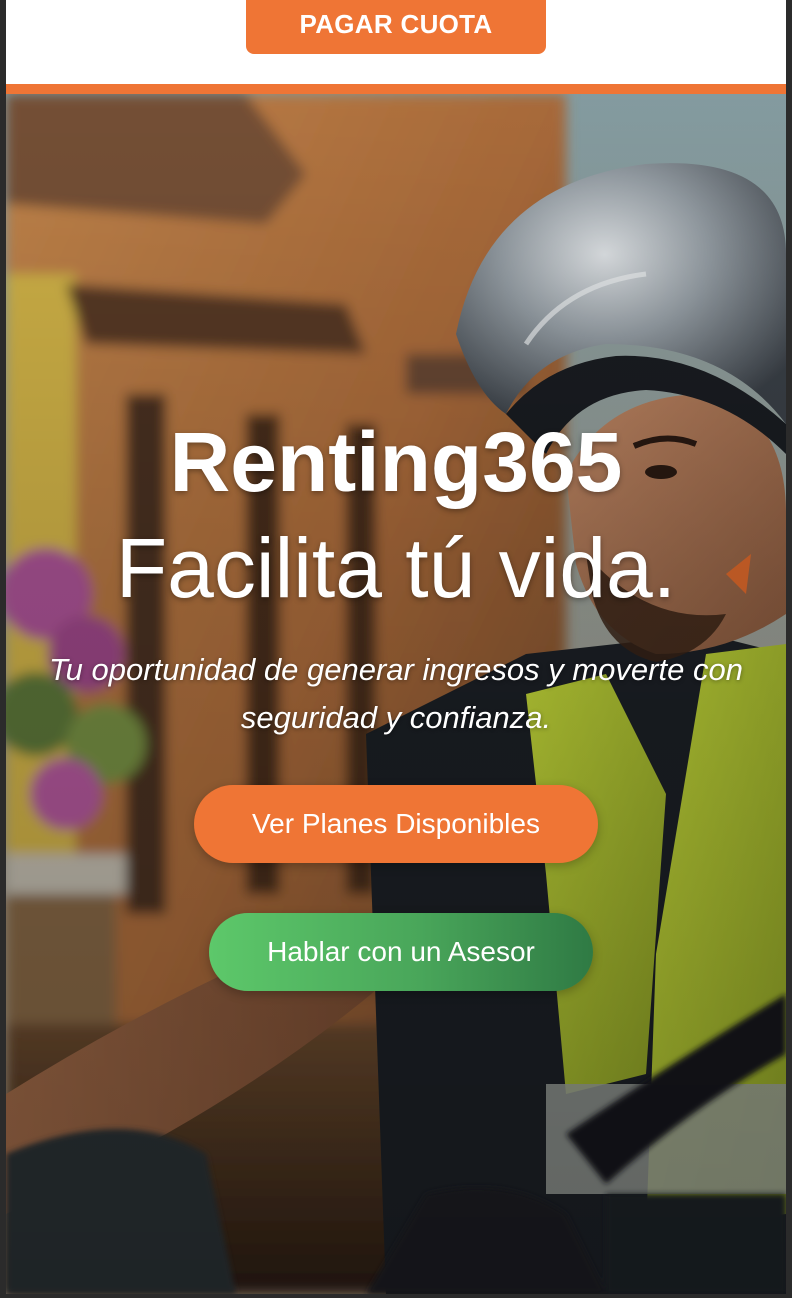 Image resolution: width=792 pixels, height=1298 pixels. Describe the element at coordinates (396, 27) in the screenshot. I see `pay-installment-button: PAGAR CUOTA` at that location.